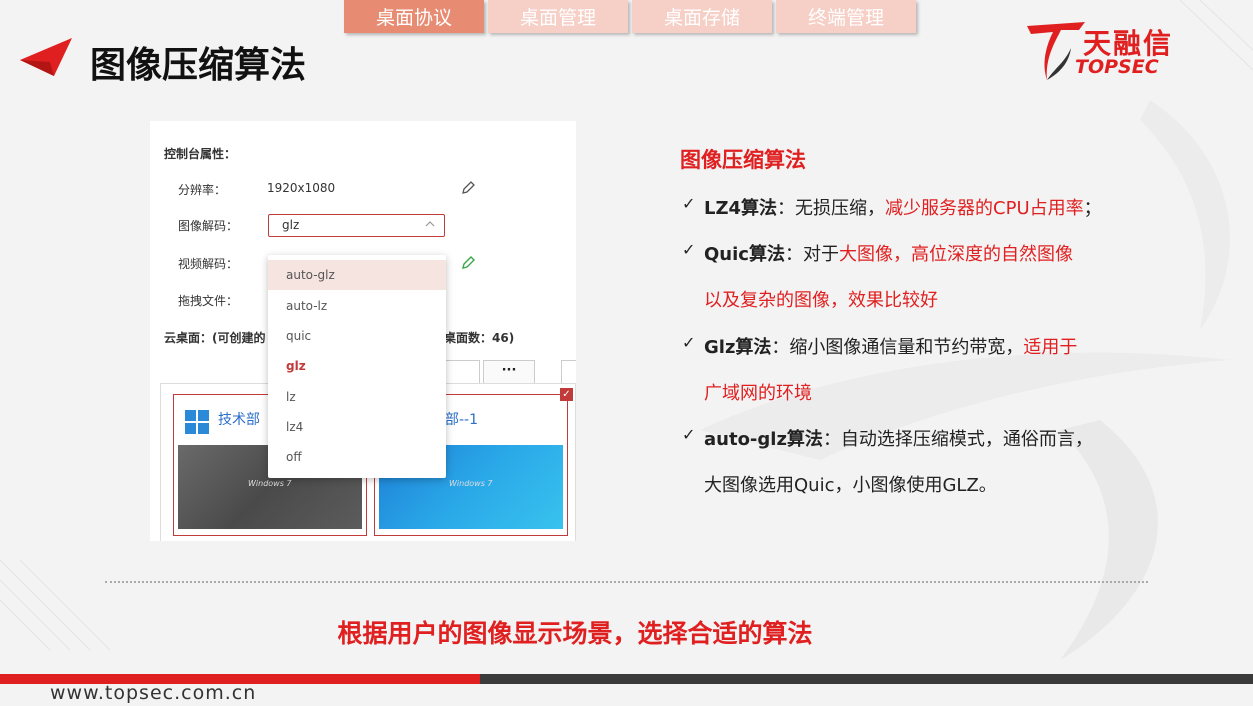 The width and height of the screenshot is (1253, 706). Describe the element at coordinates (897, 347) in the screenshot. I see `bullet-text: ：缩小图像通信量和节约带宽，` at that location.